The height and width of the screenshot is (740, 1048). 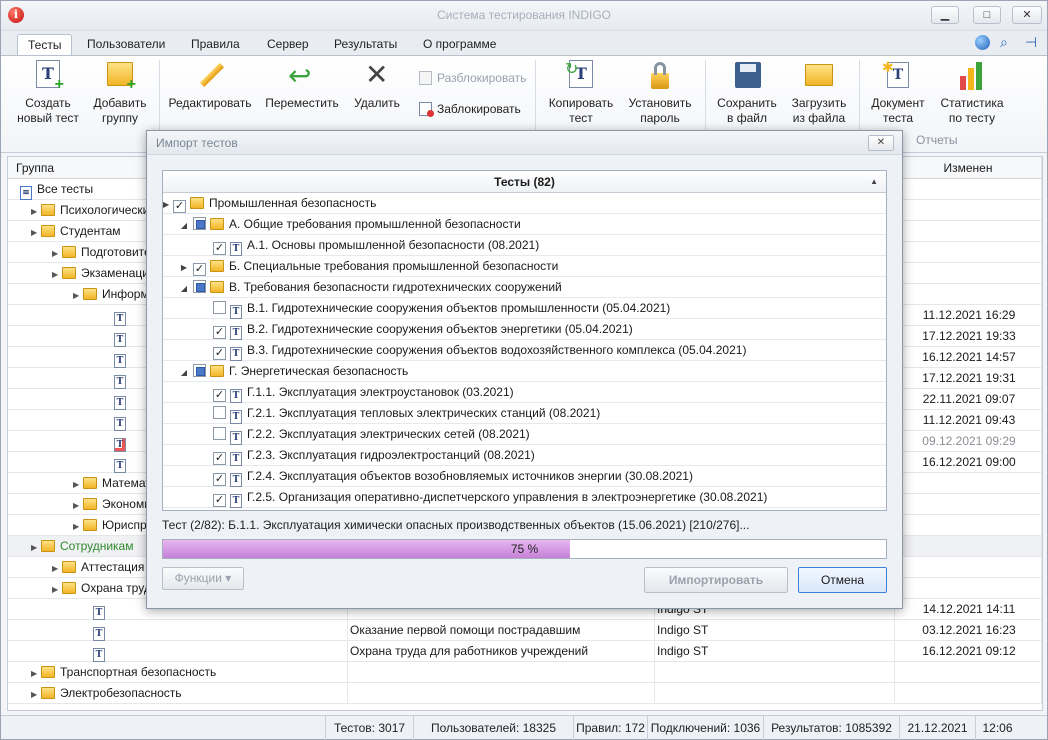 What do you see at coordinates (716, 580) in the screenshot?
I see `import-button: Импортировать` at bounding box center [716, 580].